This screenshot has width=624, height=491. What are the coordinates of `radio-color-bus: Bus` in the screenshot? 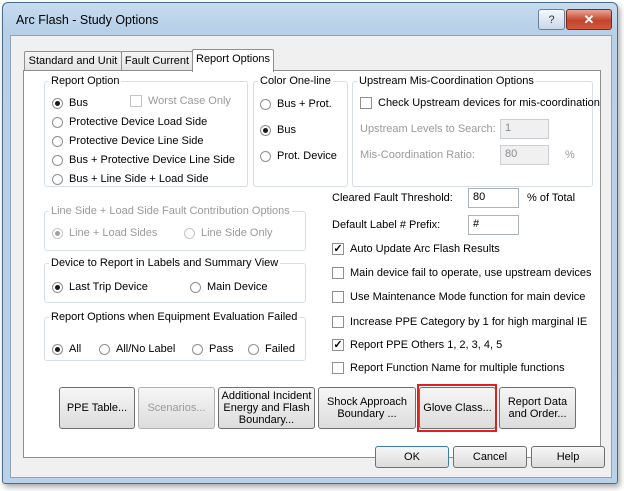 It's located at (278, 130).